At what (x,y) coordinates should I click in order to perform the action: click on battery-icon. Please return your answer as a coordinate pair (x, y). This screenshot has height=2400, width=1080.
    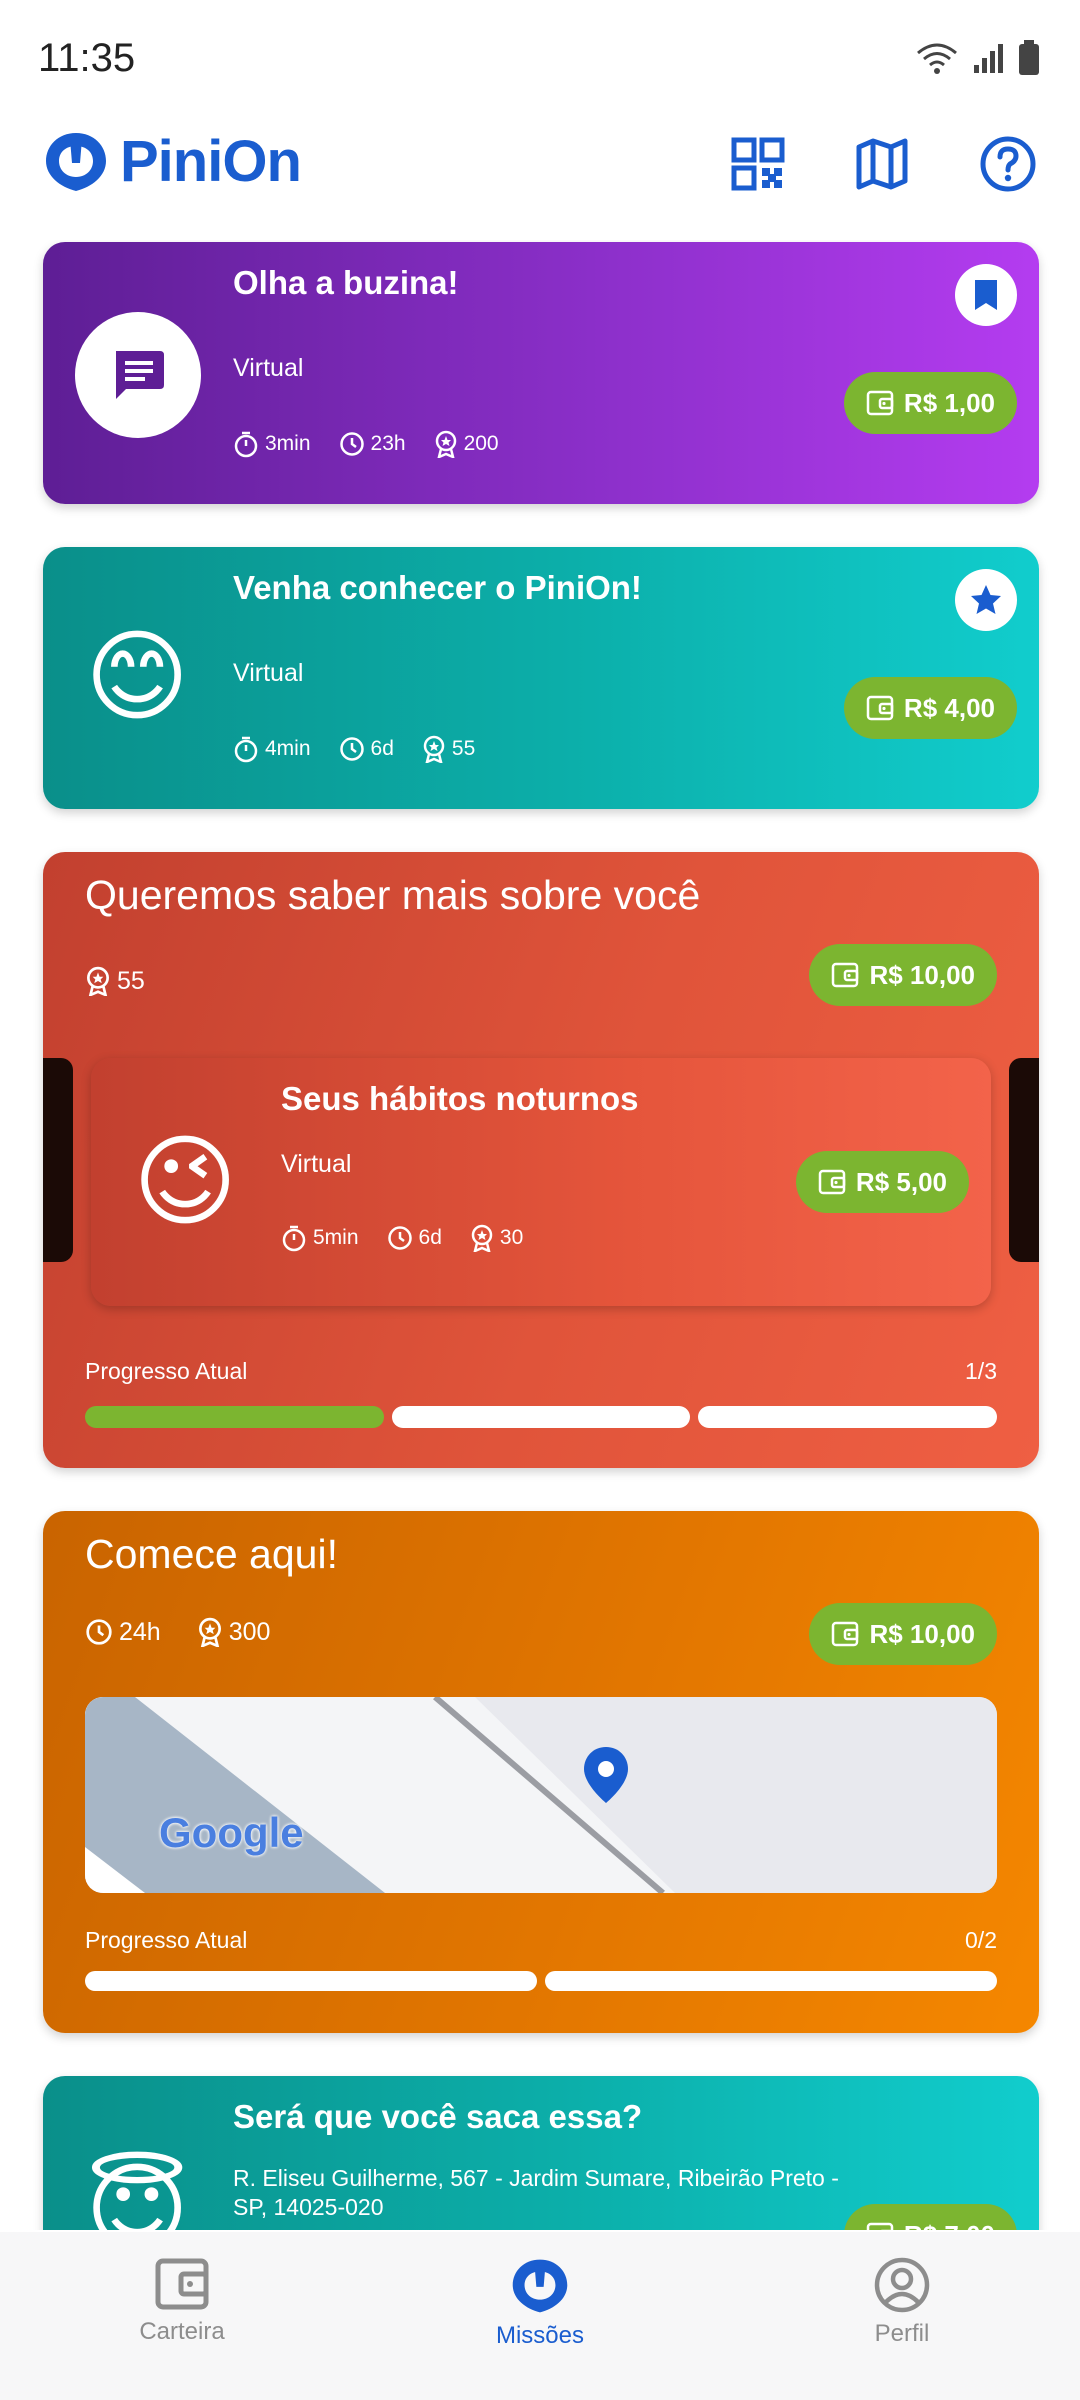
    Looking at the image, I should click on (1029, 60).